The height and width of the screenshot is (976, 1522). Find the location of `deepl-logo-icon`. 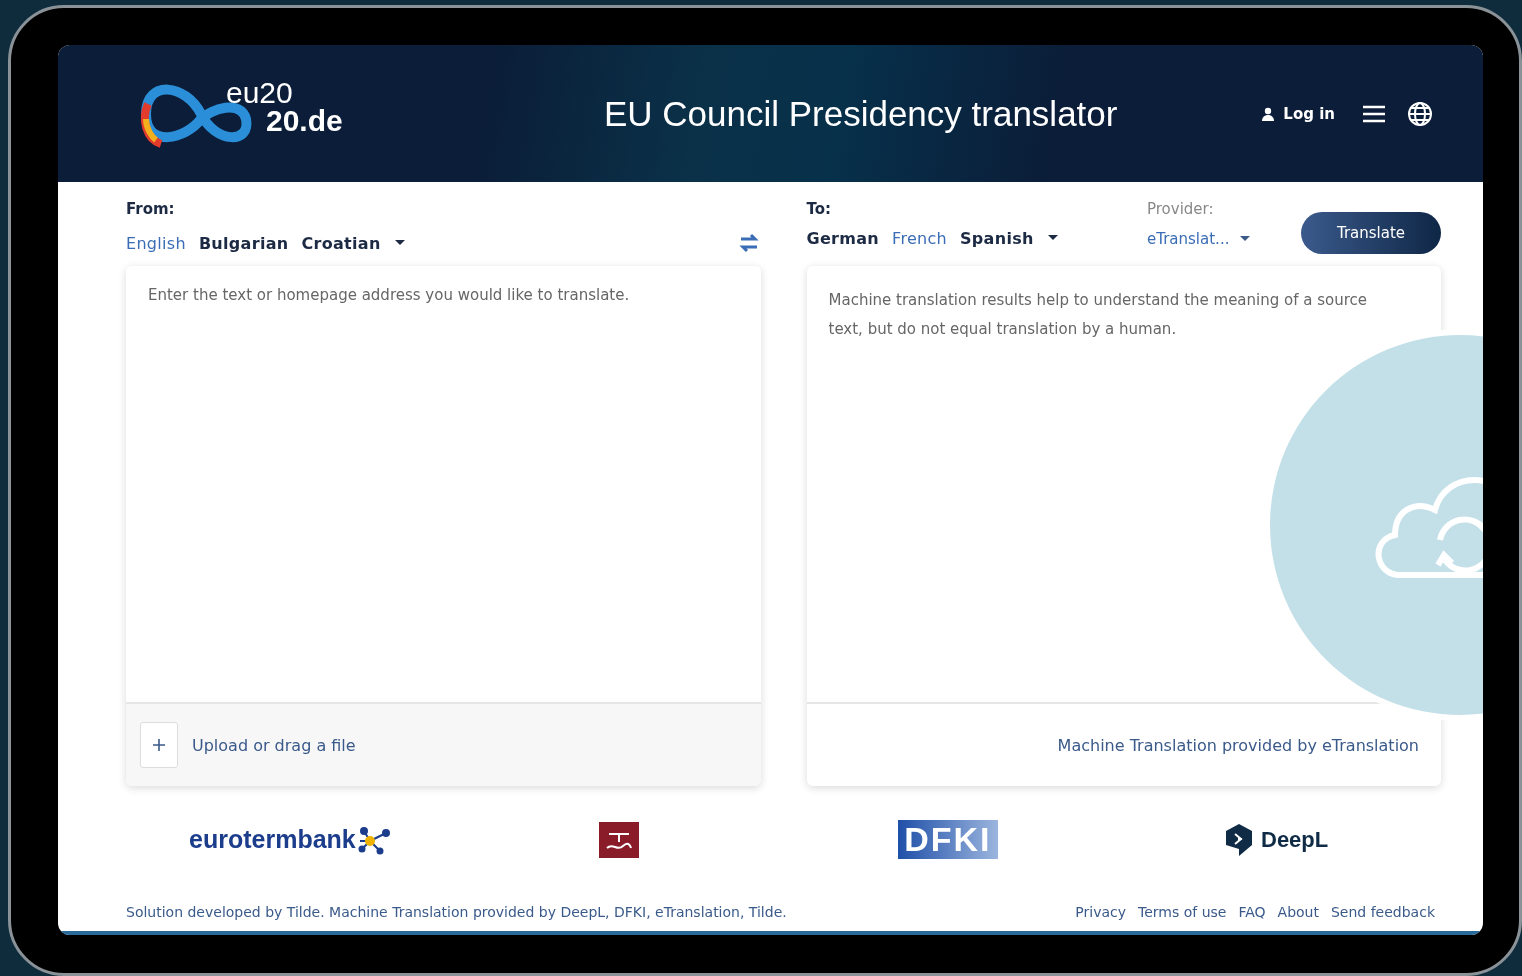

deepl-logo-icon is located at coordinates (1239, 839).